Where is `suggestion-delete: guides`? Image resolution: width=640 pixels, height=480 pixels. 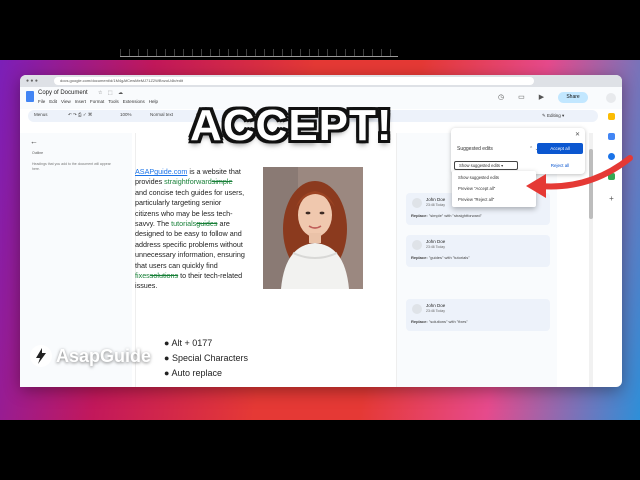
suggestion-delete: guides is located at coordinates (206, 223).